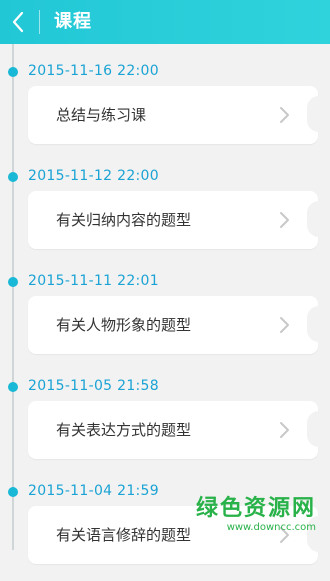 Image resolution: width=330 pixels, height=581 pixels. I want to click on chevron-left-icon, so click(18, 22).